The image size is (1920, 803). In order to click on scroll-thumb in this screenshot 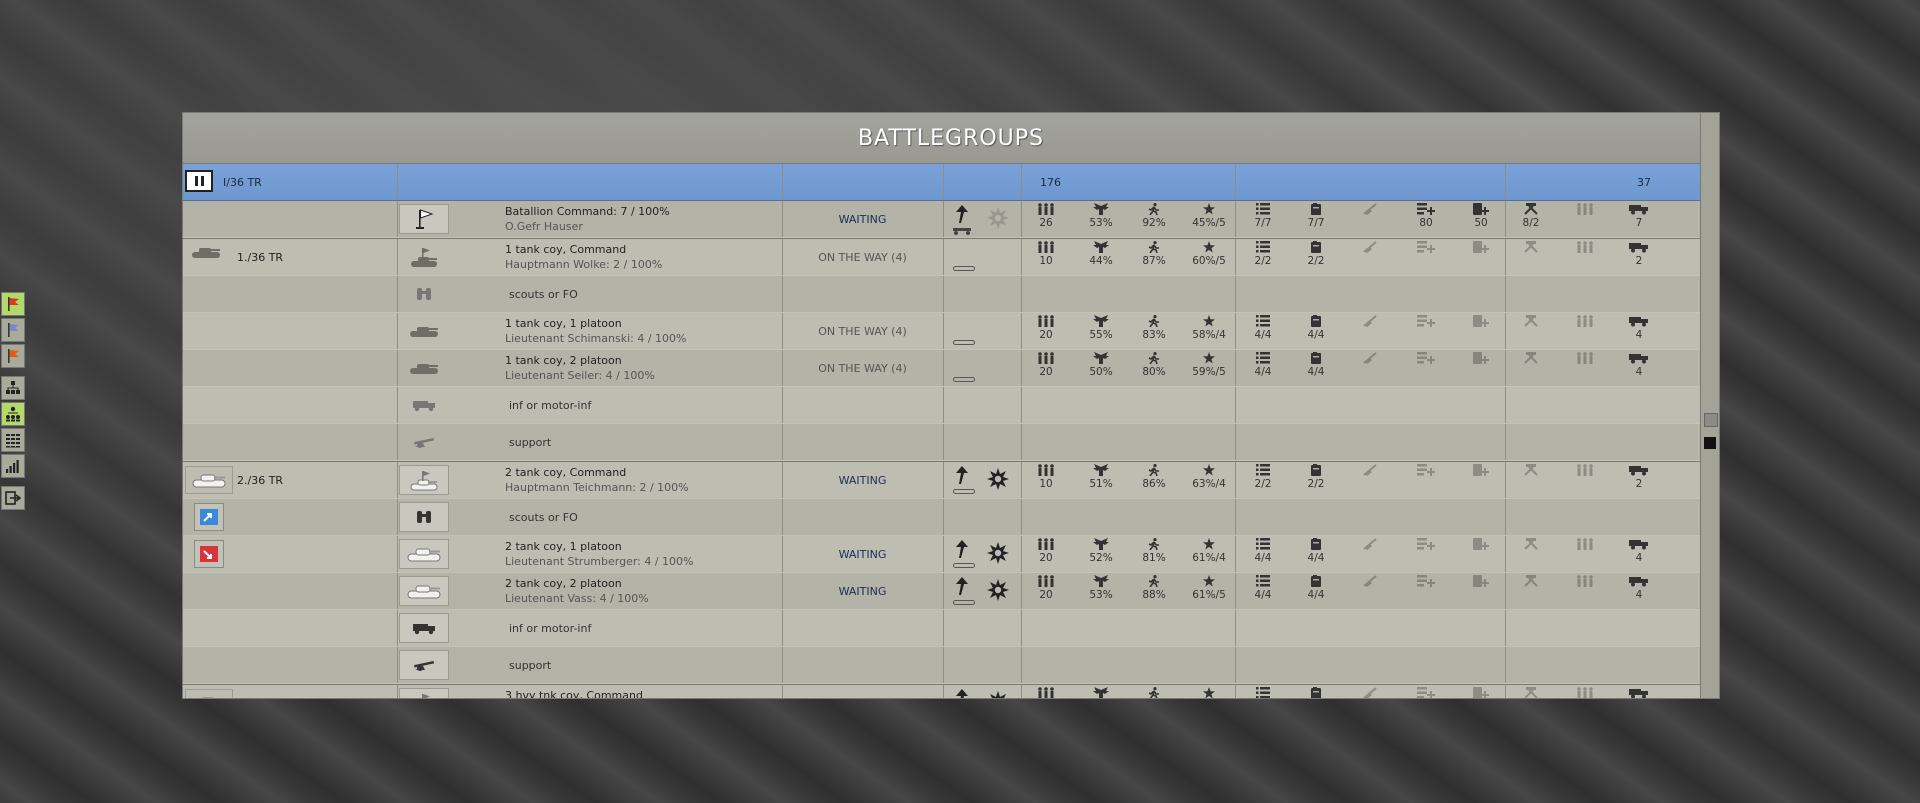, I will do `click(1711, 420)`.